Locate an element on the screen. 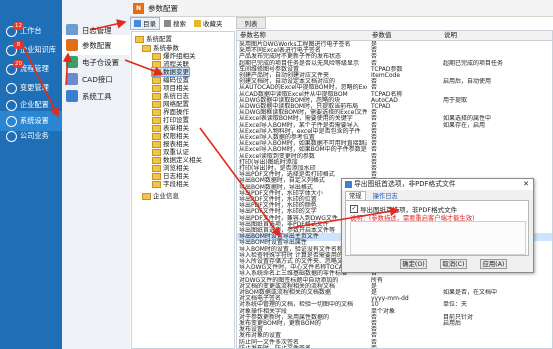 Image resolution: width=553 pixels, height=349 pixels. main-sidebar: 12 工作台 8 企业知识库 20 流程管理 变更管理 企业配置 系统设置 公司业务 is located at coordinates (31, 174).